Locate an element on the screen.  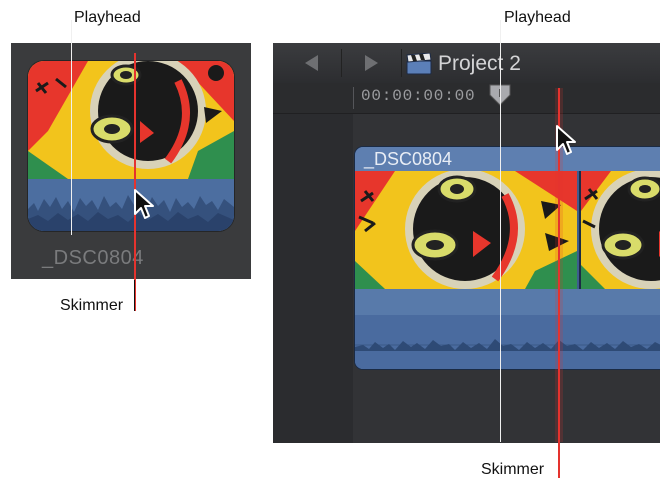
browser-playhead-line is located at coordinates (71, 127).